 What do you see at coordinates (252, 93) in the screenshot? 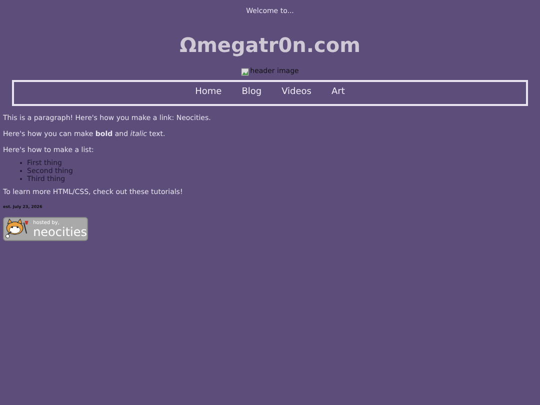
I see `nav-link: Blog` at bounding box center [252, 93].